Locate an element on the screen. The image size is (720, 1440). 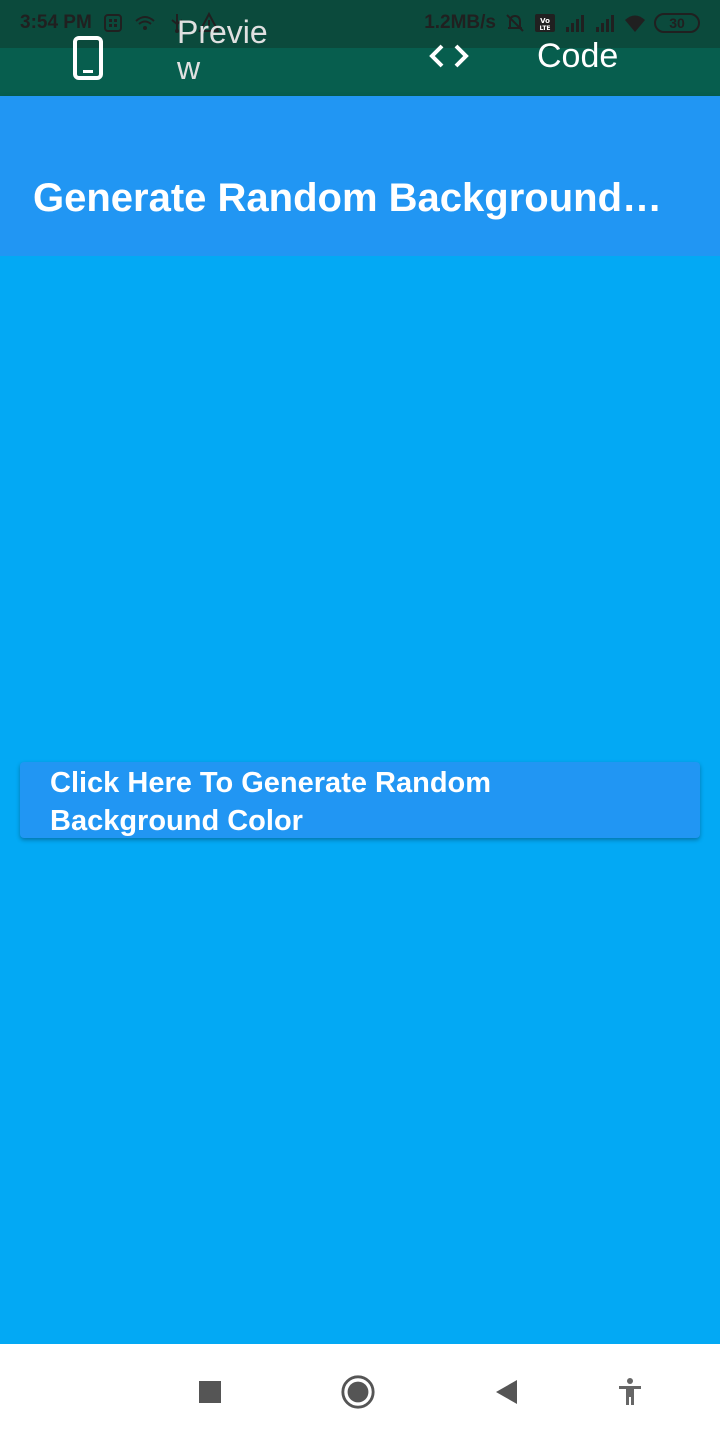
wifi-icon is located at coordinates (635, 23).